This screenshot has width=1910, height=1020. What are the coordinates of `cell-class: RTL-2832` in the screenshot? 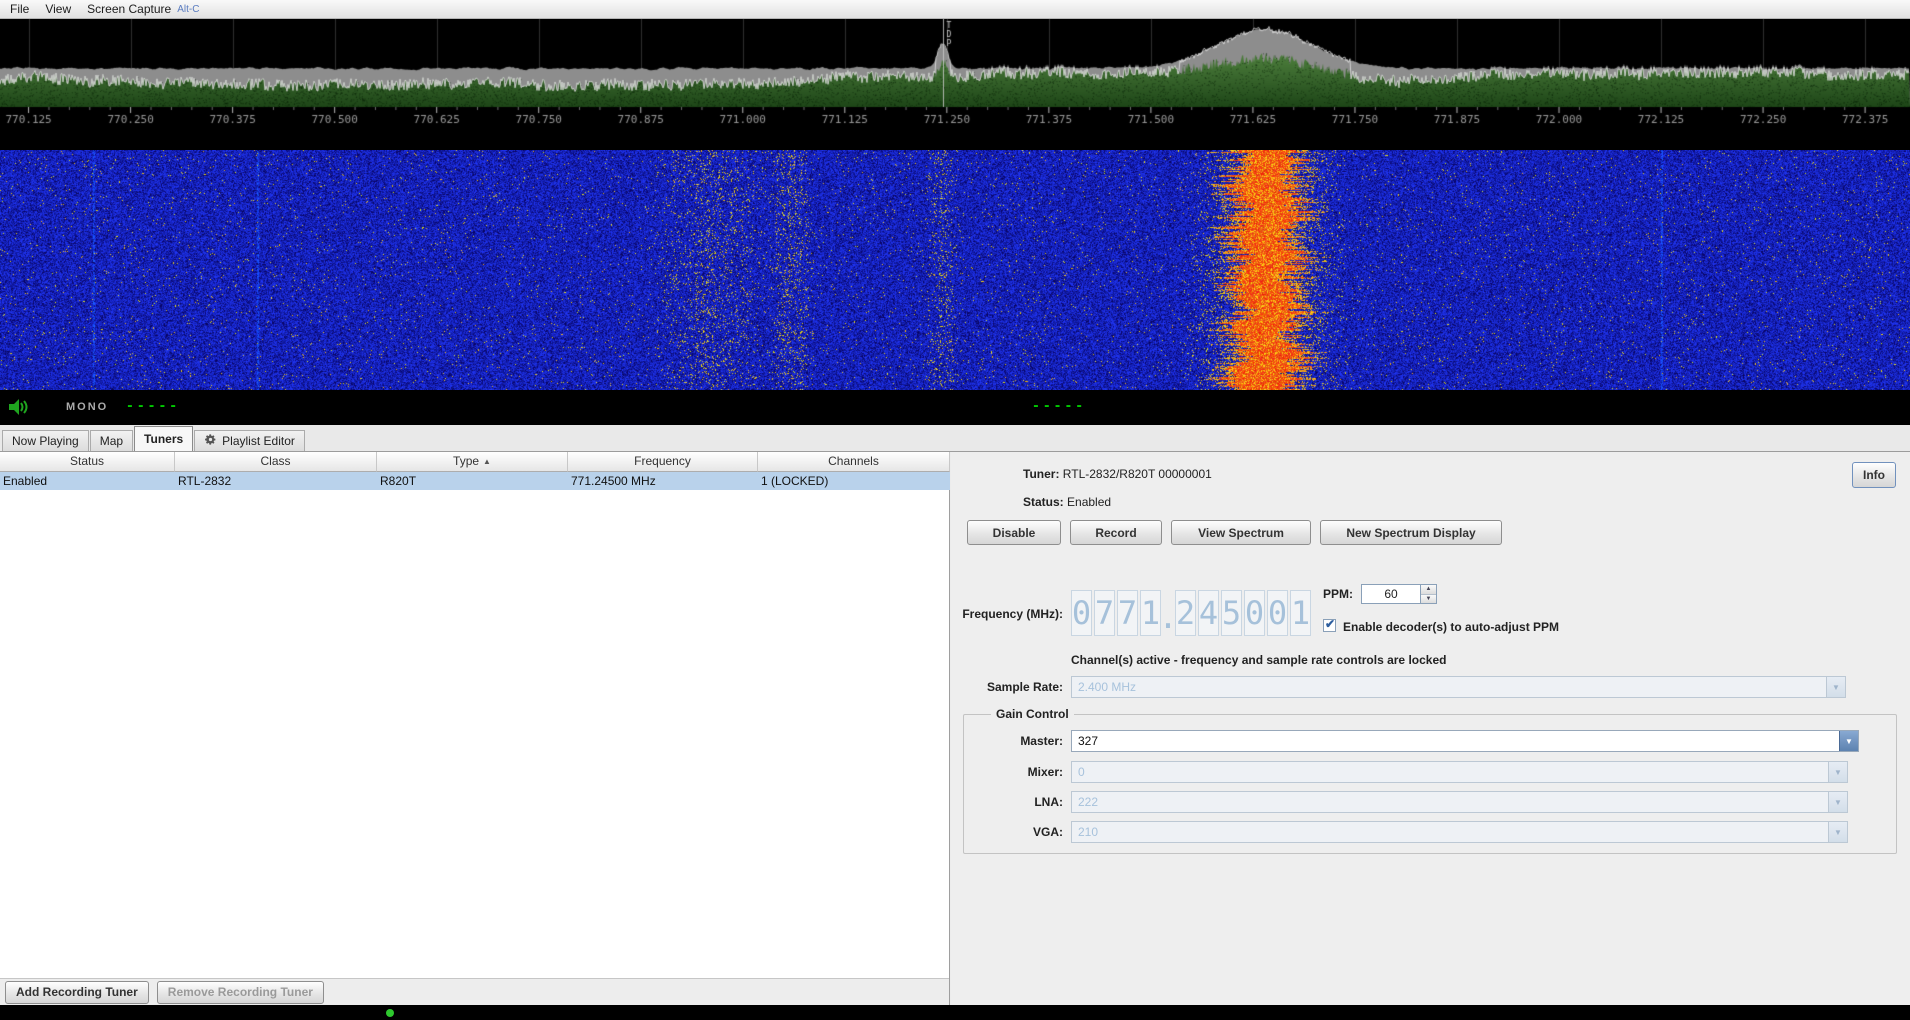 It's located at (205, 481).